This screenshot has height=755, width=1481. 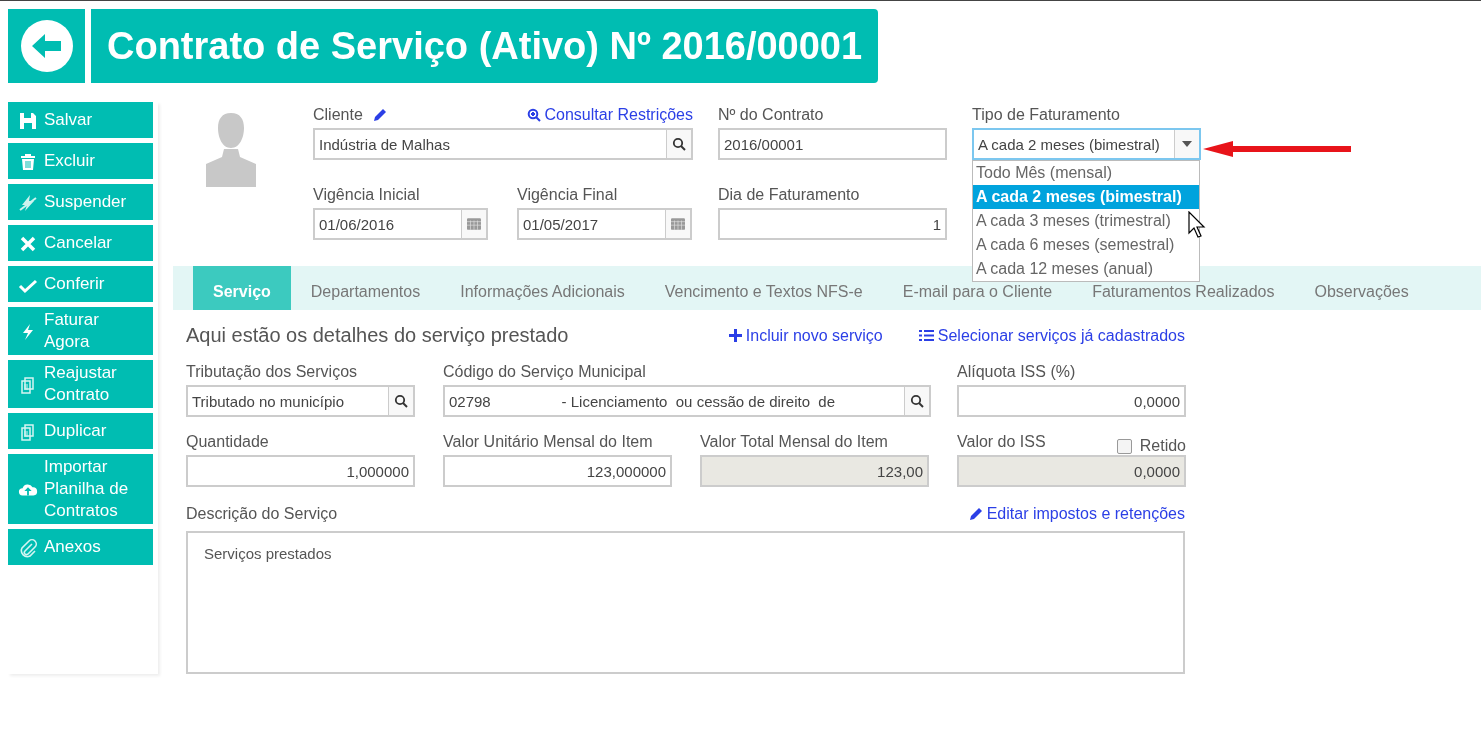 I want to click on dropdown-option: A cada 6 meses (semestral), so click(x=1086, y=245).